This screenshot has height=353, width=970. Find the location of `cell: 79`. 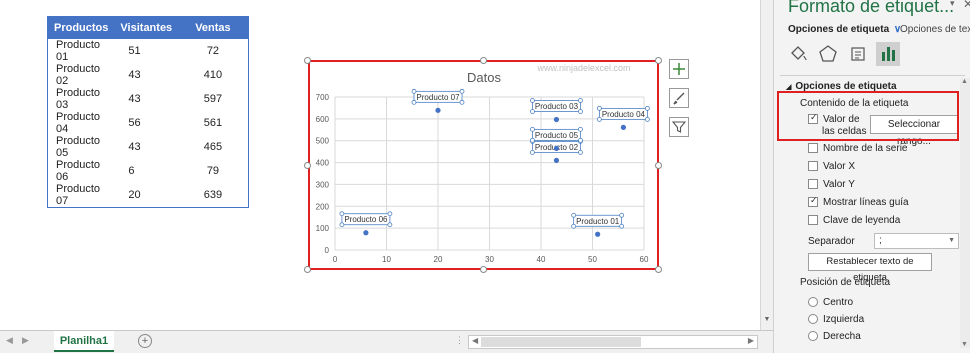

cell: 79 is located at coordinates (213, 171).